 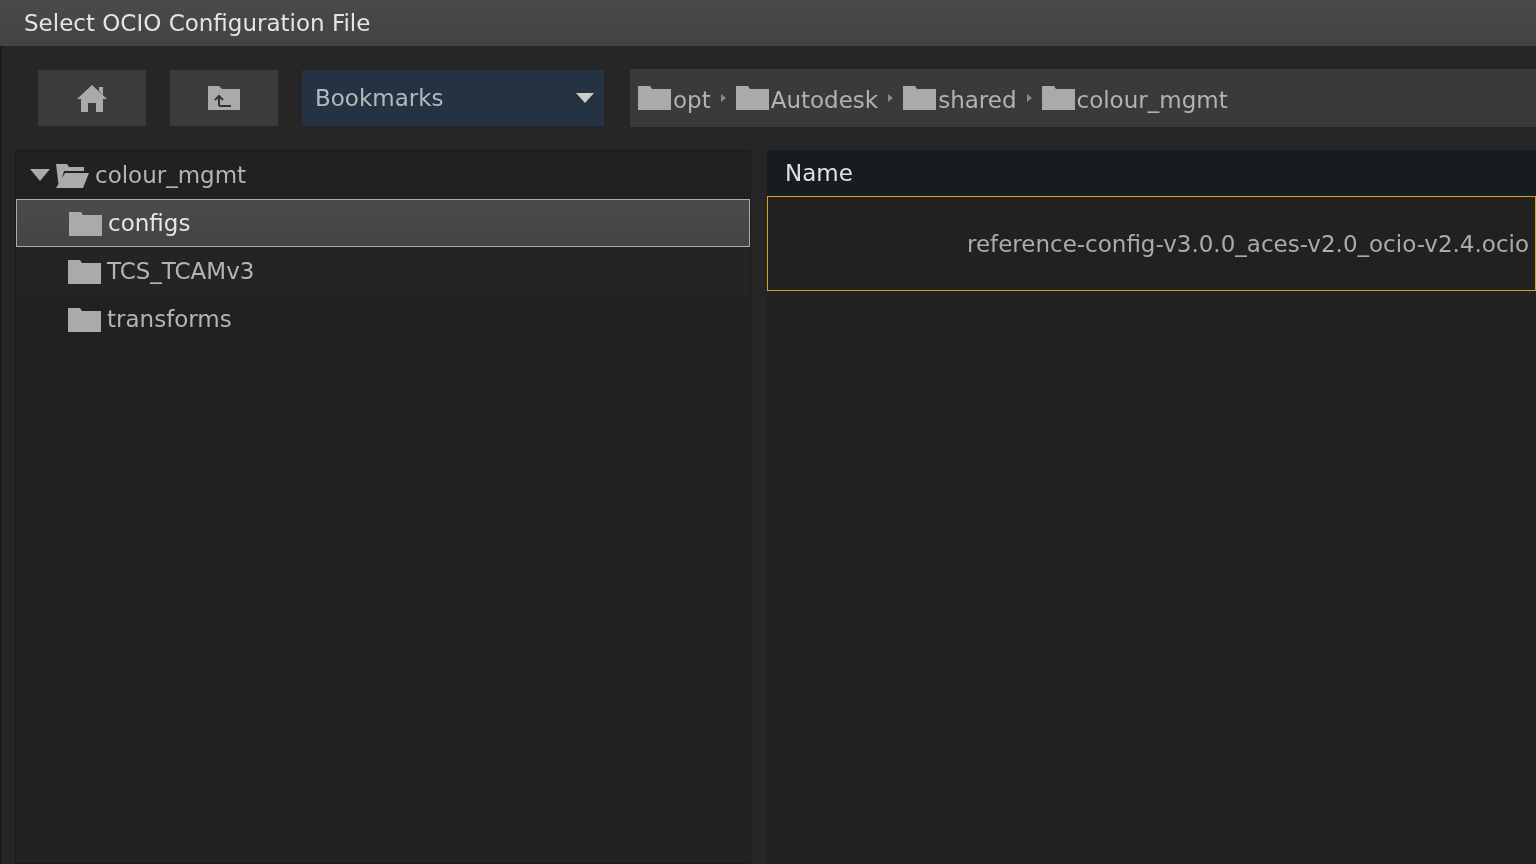 I want to click on bookmarks-dropdown: Bookmarks, so click(x=453, y=98).